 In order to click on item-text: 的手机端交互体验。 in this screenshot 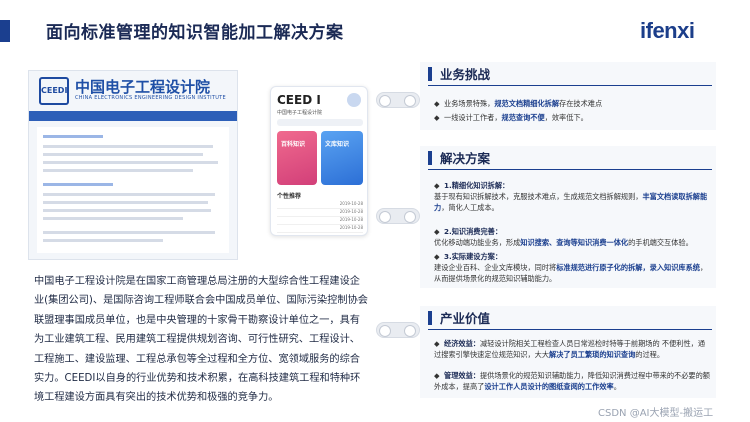, I will do `click(660, 242)`.